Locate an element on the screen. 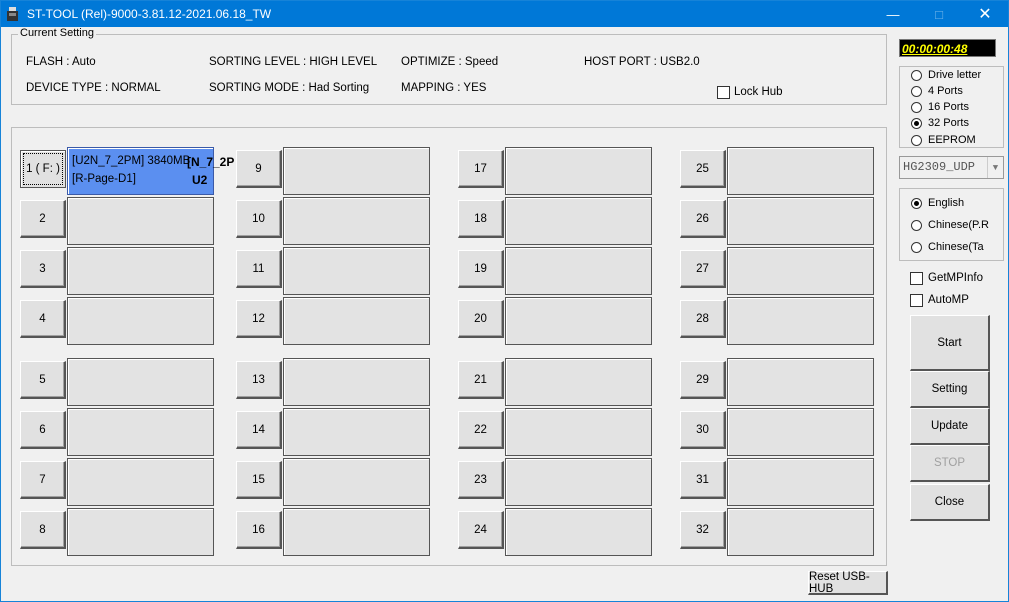  port-button-17: 17 is located at coordinates (481, 169).